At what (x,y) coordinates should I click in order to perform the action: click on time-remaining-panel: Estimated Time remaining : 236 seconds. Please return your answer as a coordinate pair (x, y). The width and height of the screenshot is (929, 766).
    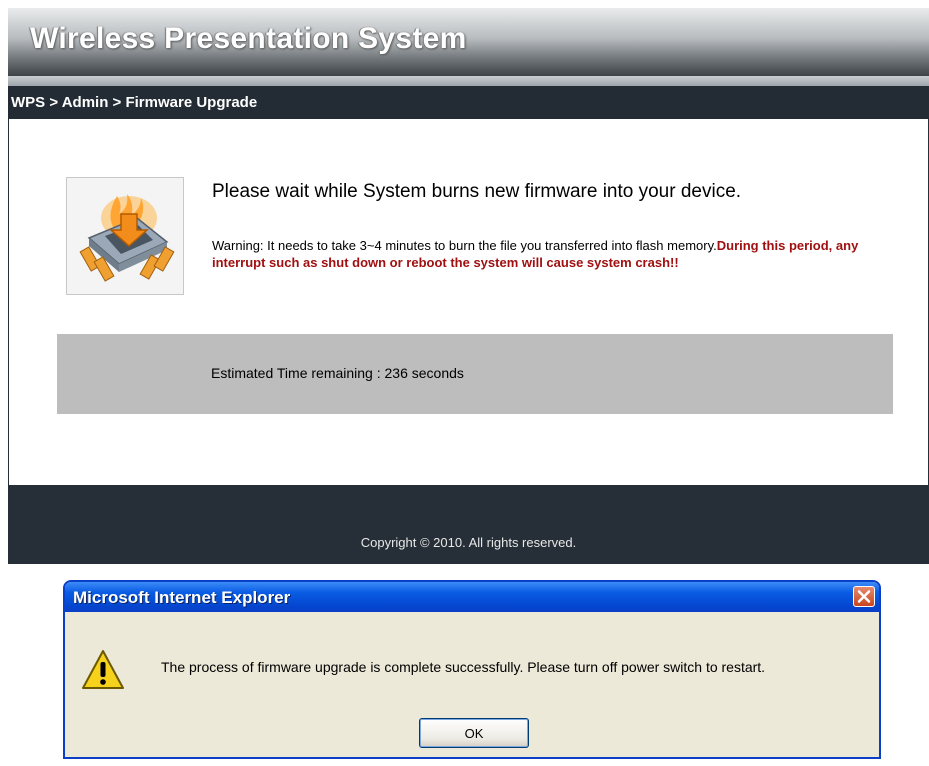
    Looking at the image, I should click on (475, 374).